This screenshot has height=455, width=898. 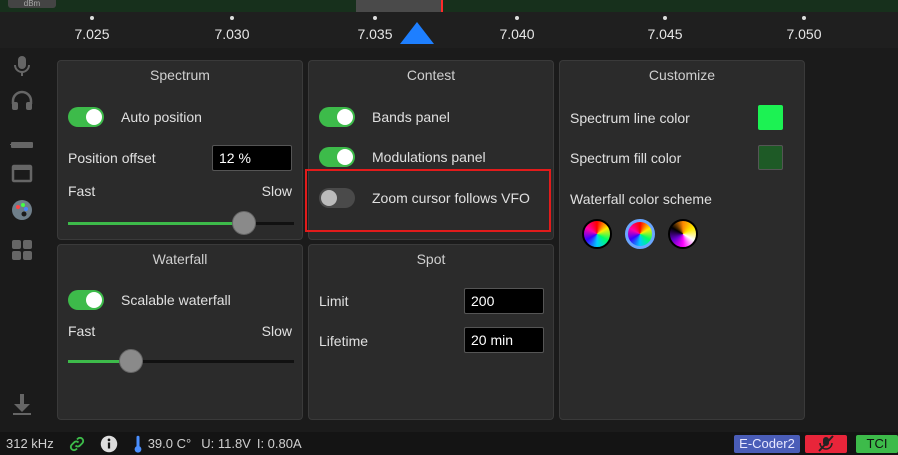 I want to click on microphone-icon, so click(x=22, y=66).